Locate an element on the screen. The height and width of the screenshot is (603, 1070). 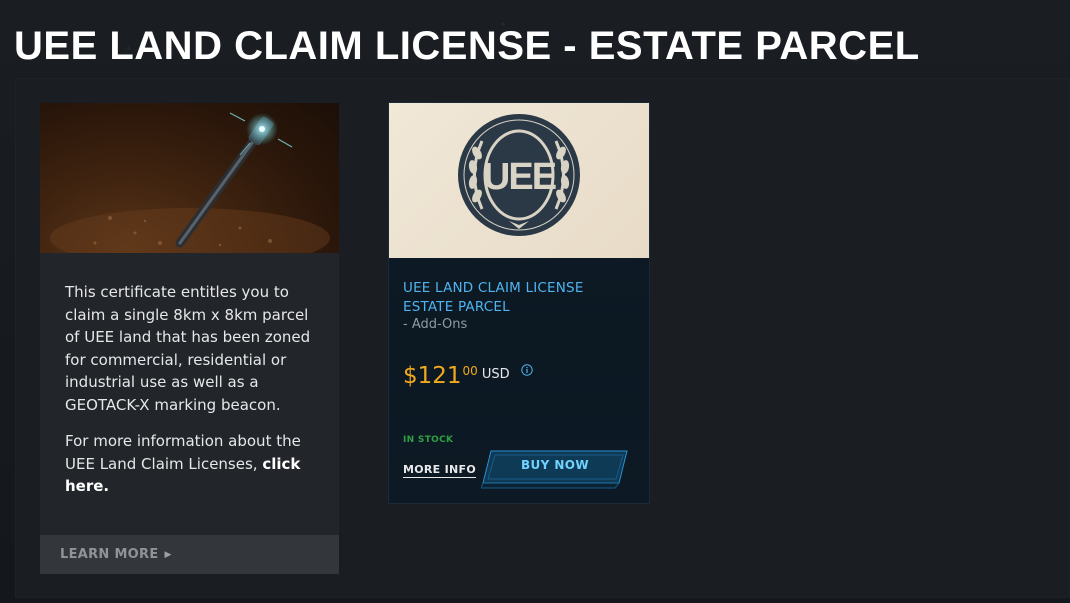
learn-more-label: LEARN MORE is located at coordinates (109, 554).